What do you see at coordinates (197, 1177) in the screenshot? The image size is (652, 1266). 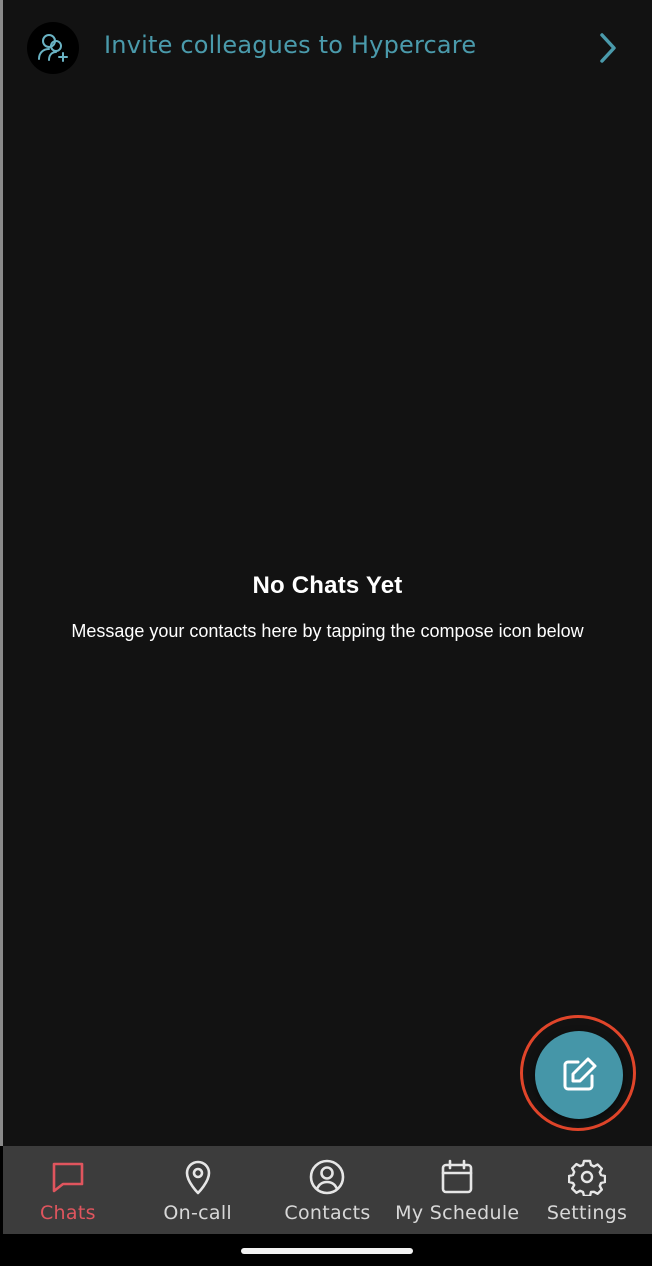 I see `location-pin-icon` at bounding box center [197, 1177].